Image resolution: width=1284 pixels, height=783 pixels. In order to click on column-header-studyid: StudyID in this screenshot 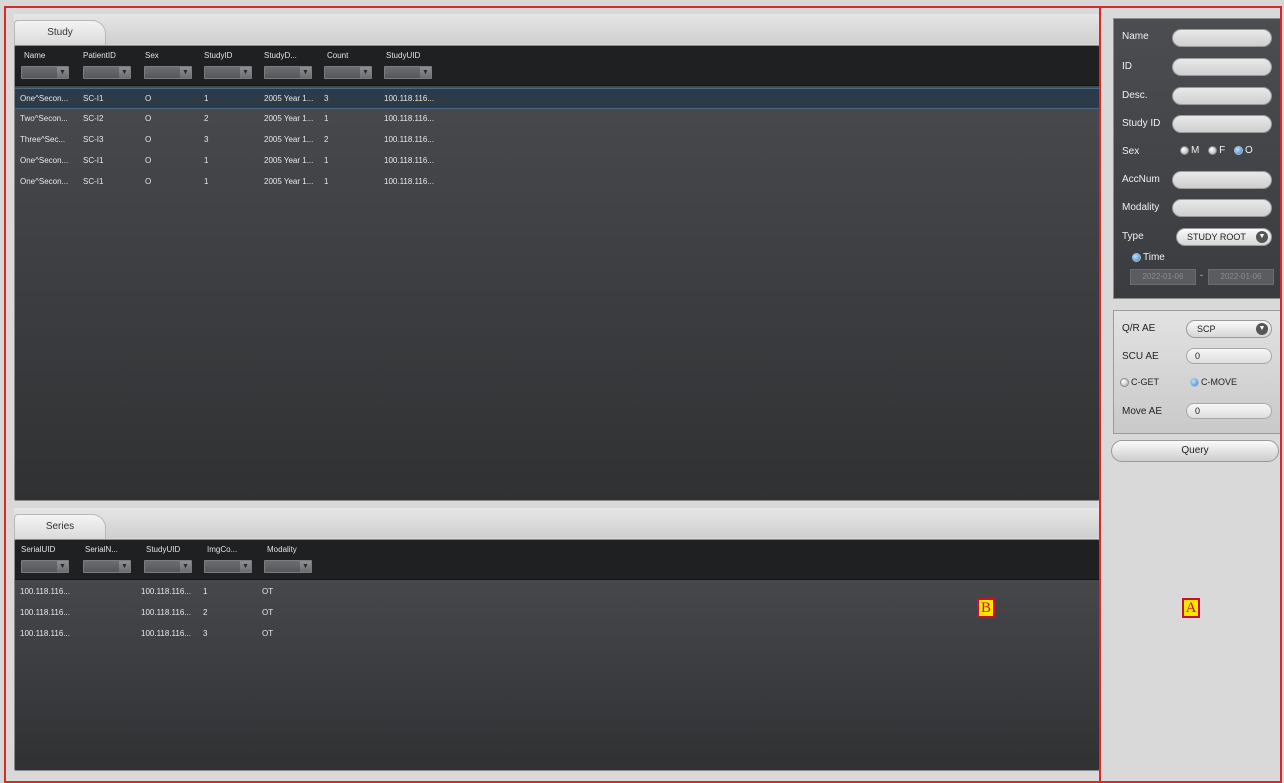, I will do `click(218, 55)`.